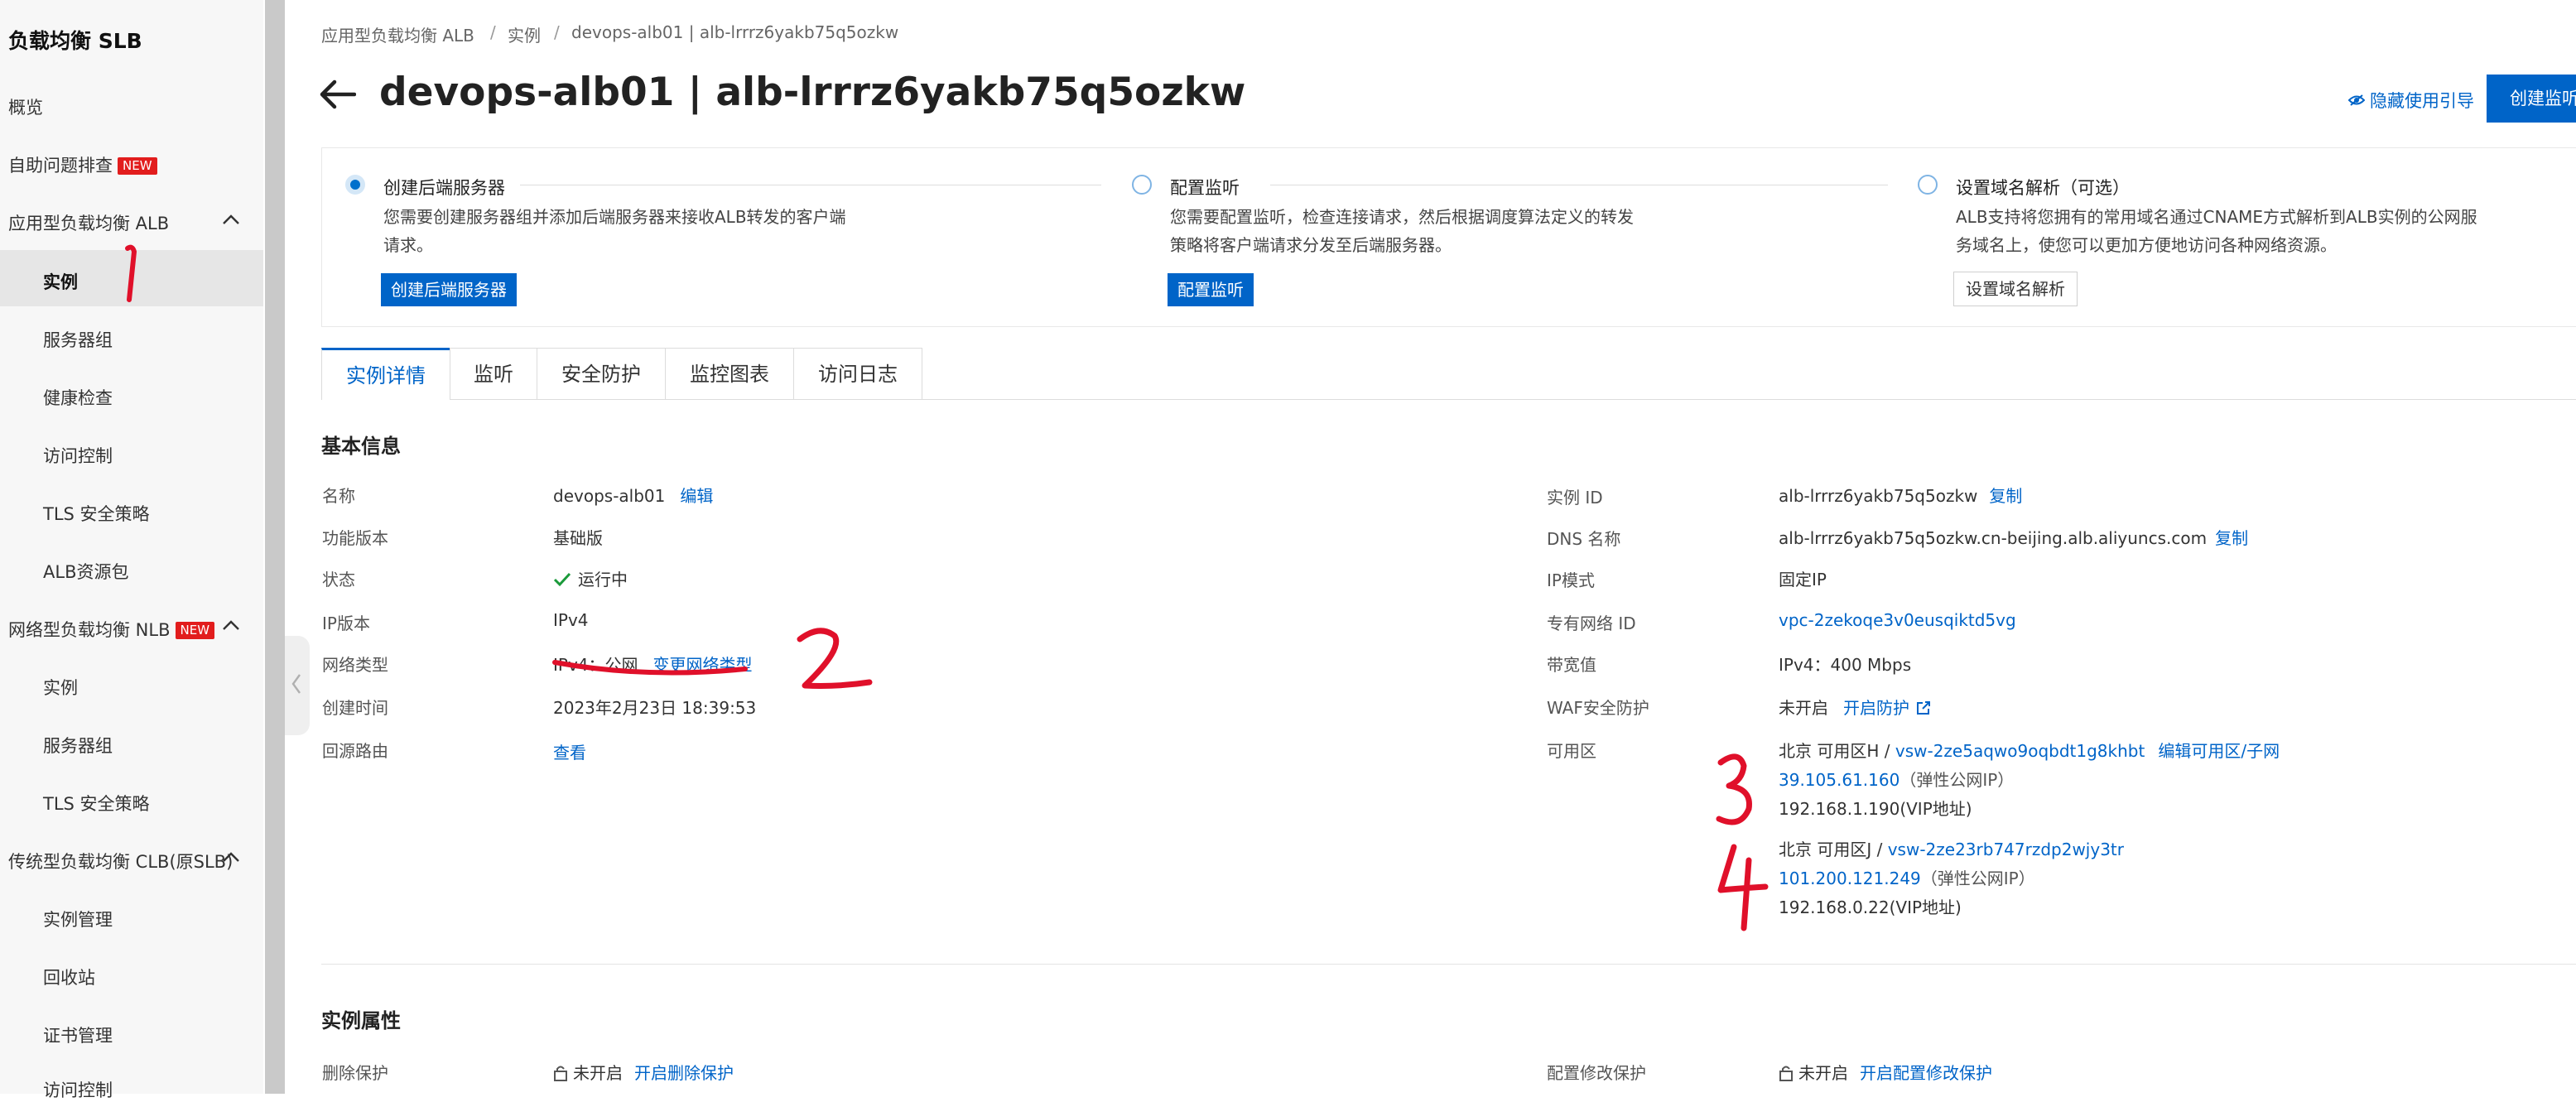  Describe the element at coordinates (346, 623) in the screenshot. I see `ip-version-label: IP版本` at that location.